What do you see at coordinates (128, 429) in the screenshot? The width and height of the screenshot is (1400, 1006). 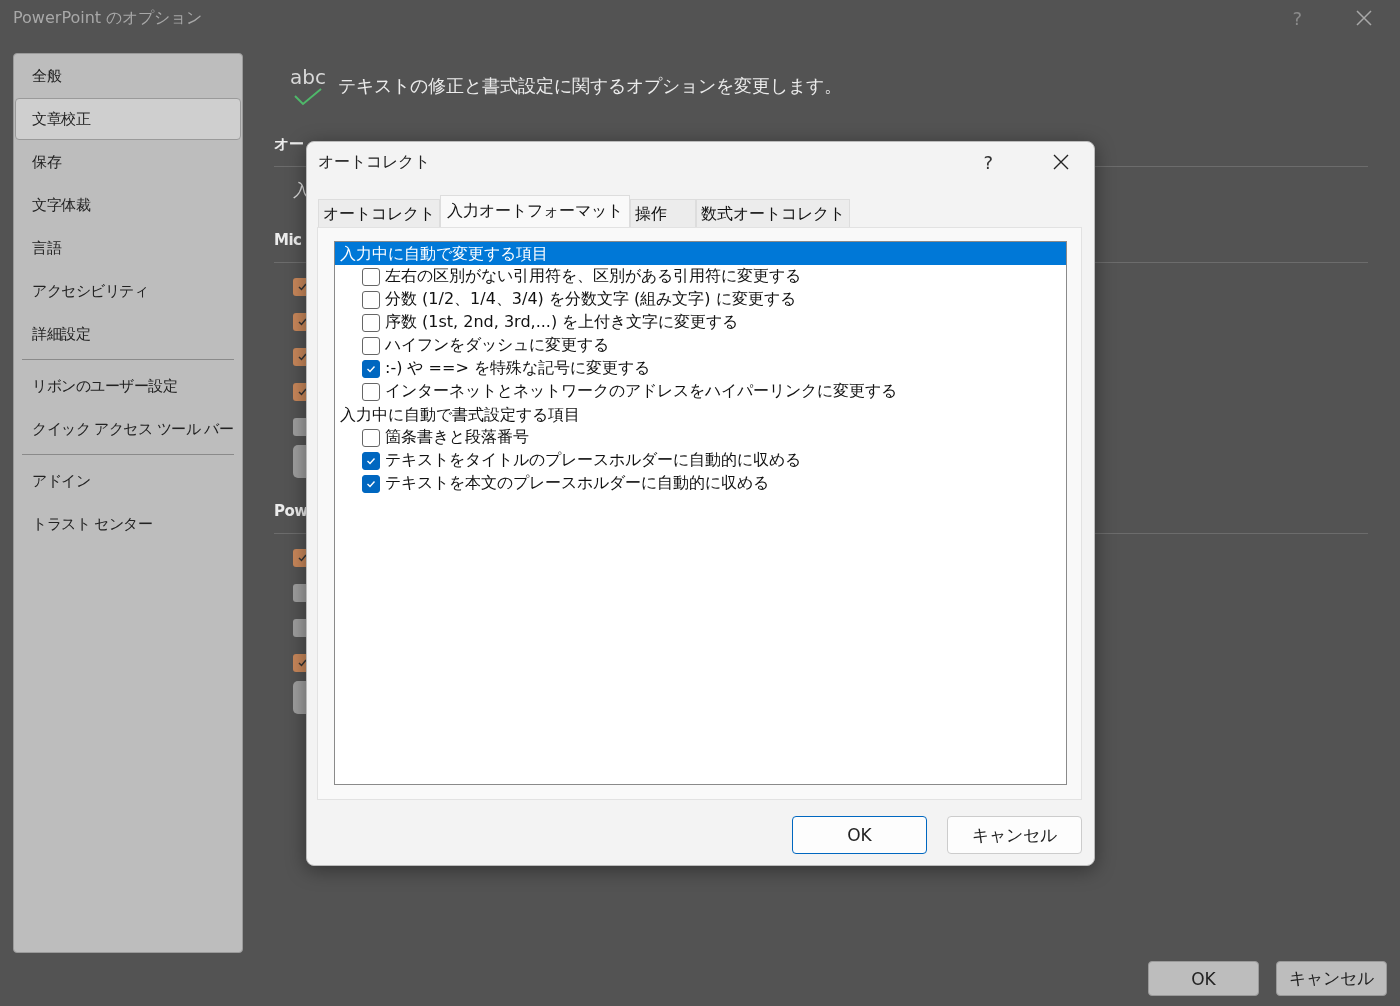 I see `sidebar-item: クイック アクセス ツール バー` at bounding box center [128, 429].